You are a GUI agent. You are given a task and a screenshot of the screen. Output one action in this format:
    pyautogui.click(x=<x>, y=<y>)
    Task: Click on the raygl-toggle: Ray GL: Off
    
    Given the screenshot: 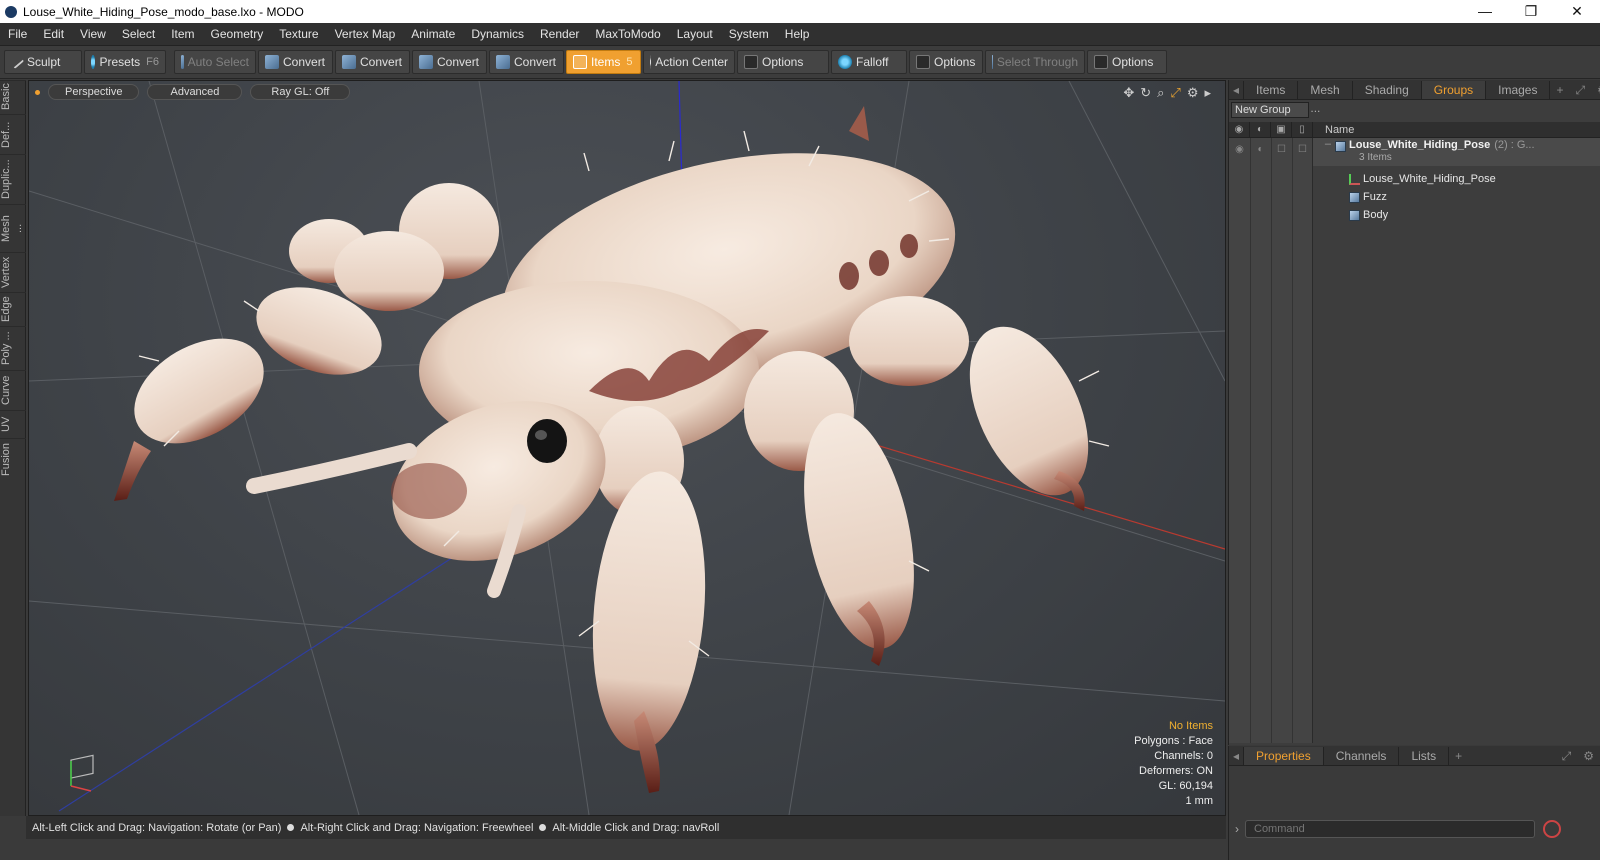 What is the action you would take?
    pyautogui.click(x=300, y=92)
    